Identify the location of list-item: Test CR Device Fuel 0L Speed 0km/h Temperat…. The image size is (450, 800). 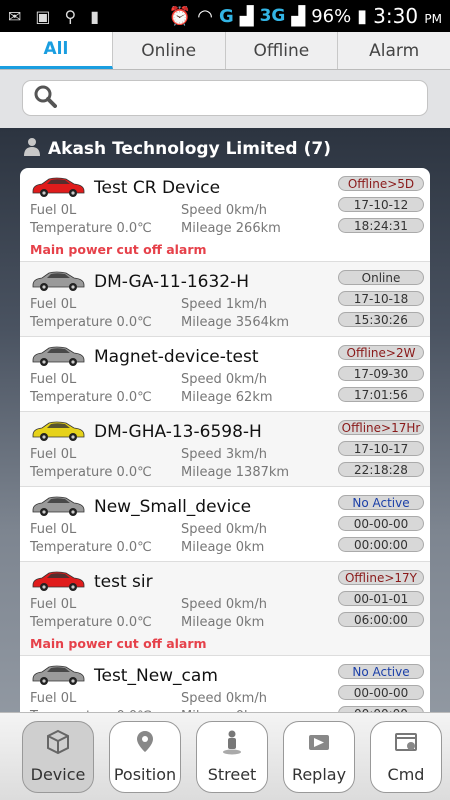
(225, 215).